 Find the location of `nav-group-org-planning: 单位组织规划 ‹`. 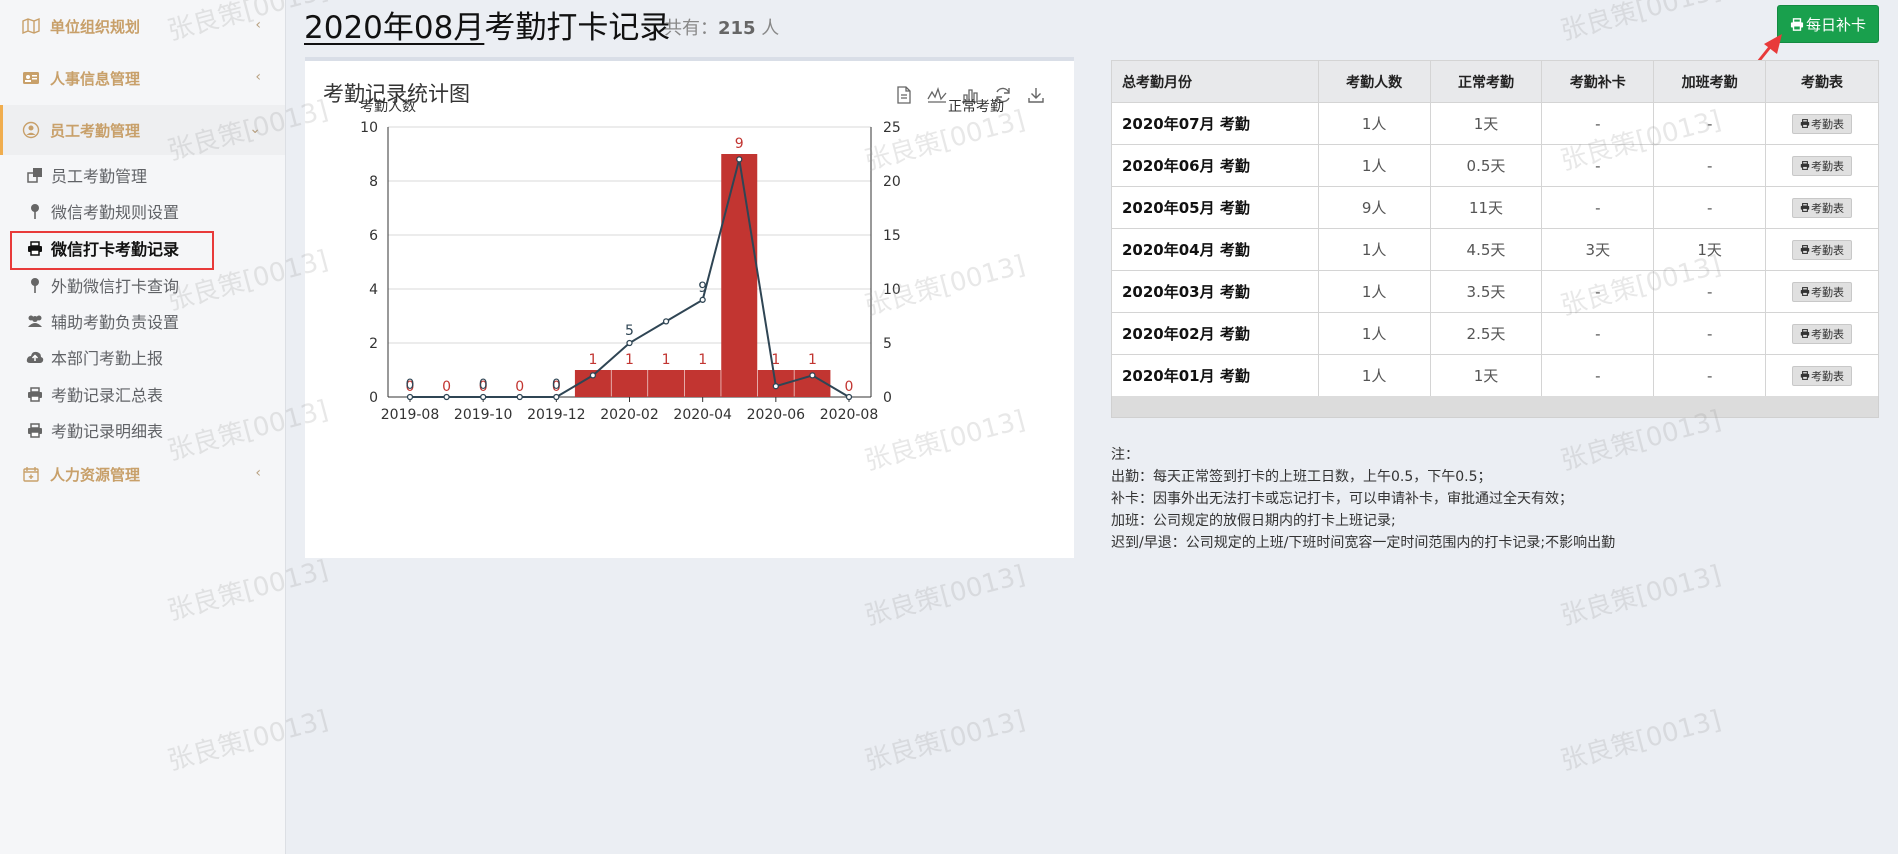

nav-group-org-planning: 单位组织规划 ‹ is located at coordinates (142, 26).